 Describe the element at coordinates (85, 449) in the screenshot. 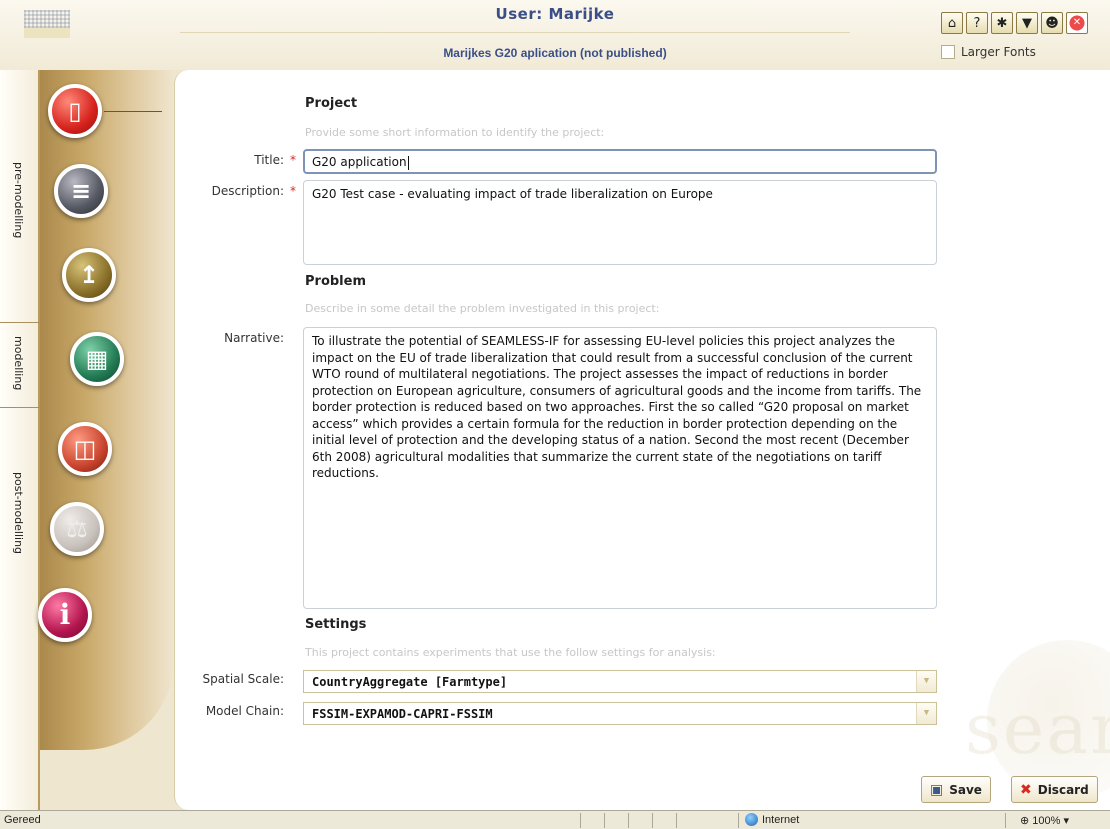

I see `chart-icon: ◫` at that location.